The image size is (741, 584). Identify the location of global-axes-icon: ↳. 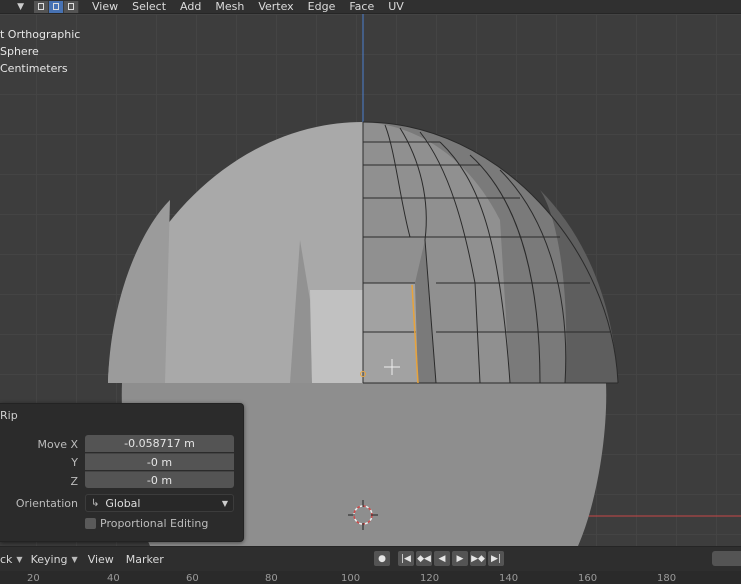
(95, 503).